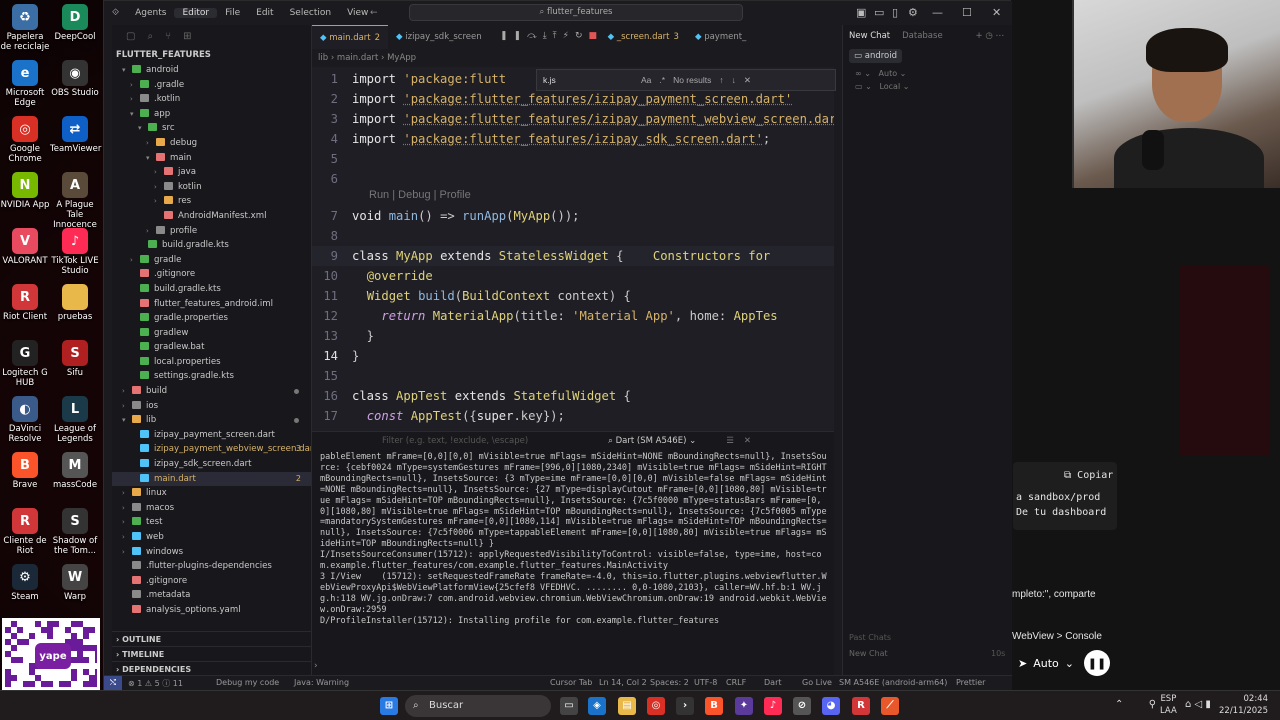  Describe the element at coordinates (75, 471) in the screenshot. I see `desktop-shortcut: MmassCode` at that location.